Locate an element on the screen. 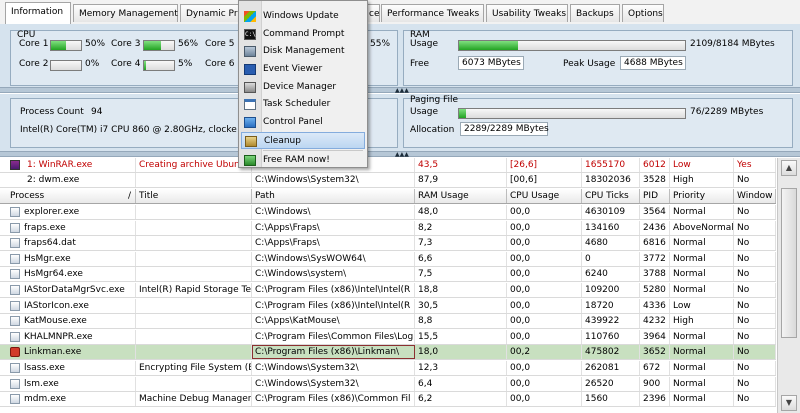  cell-pid: 6012 is located at coordinates (655, 165).